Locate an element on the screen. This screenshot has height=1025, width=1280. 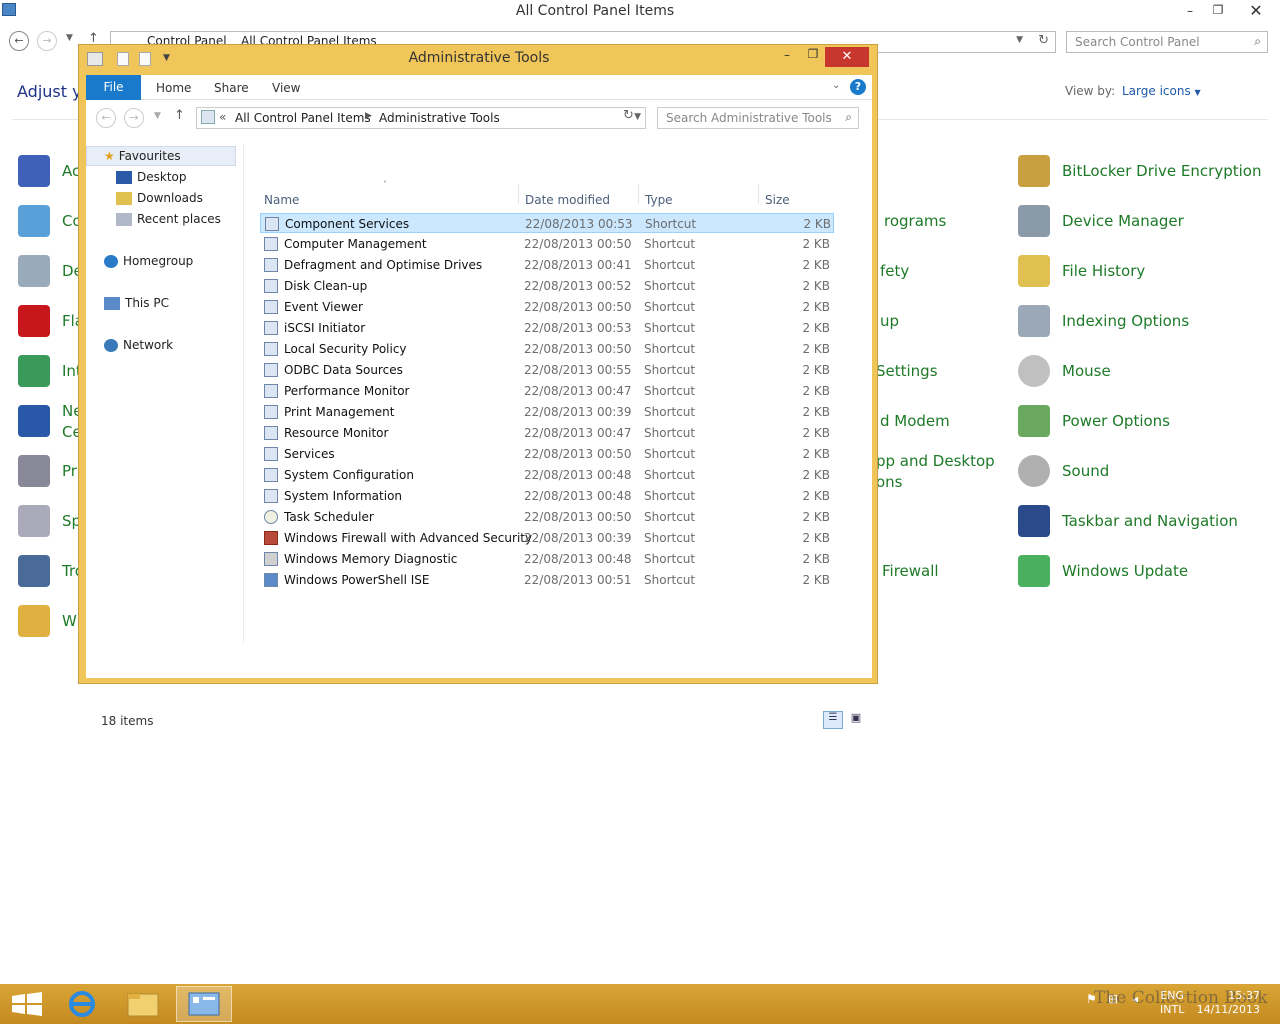
programs-icon is located at coordinates (34, 471).